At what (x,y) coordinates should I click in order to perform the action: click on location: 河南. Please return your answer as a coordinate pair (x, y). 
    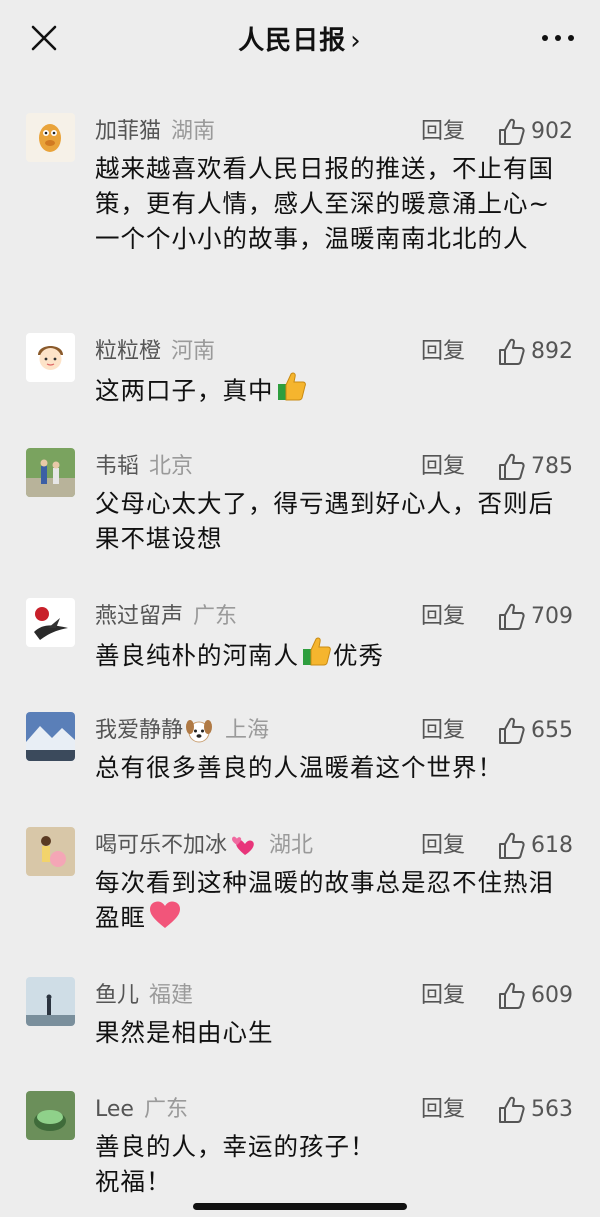
    Looking at the image, I should click on (193, 351).